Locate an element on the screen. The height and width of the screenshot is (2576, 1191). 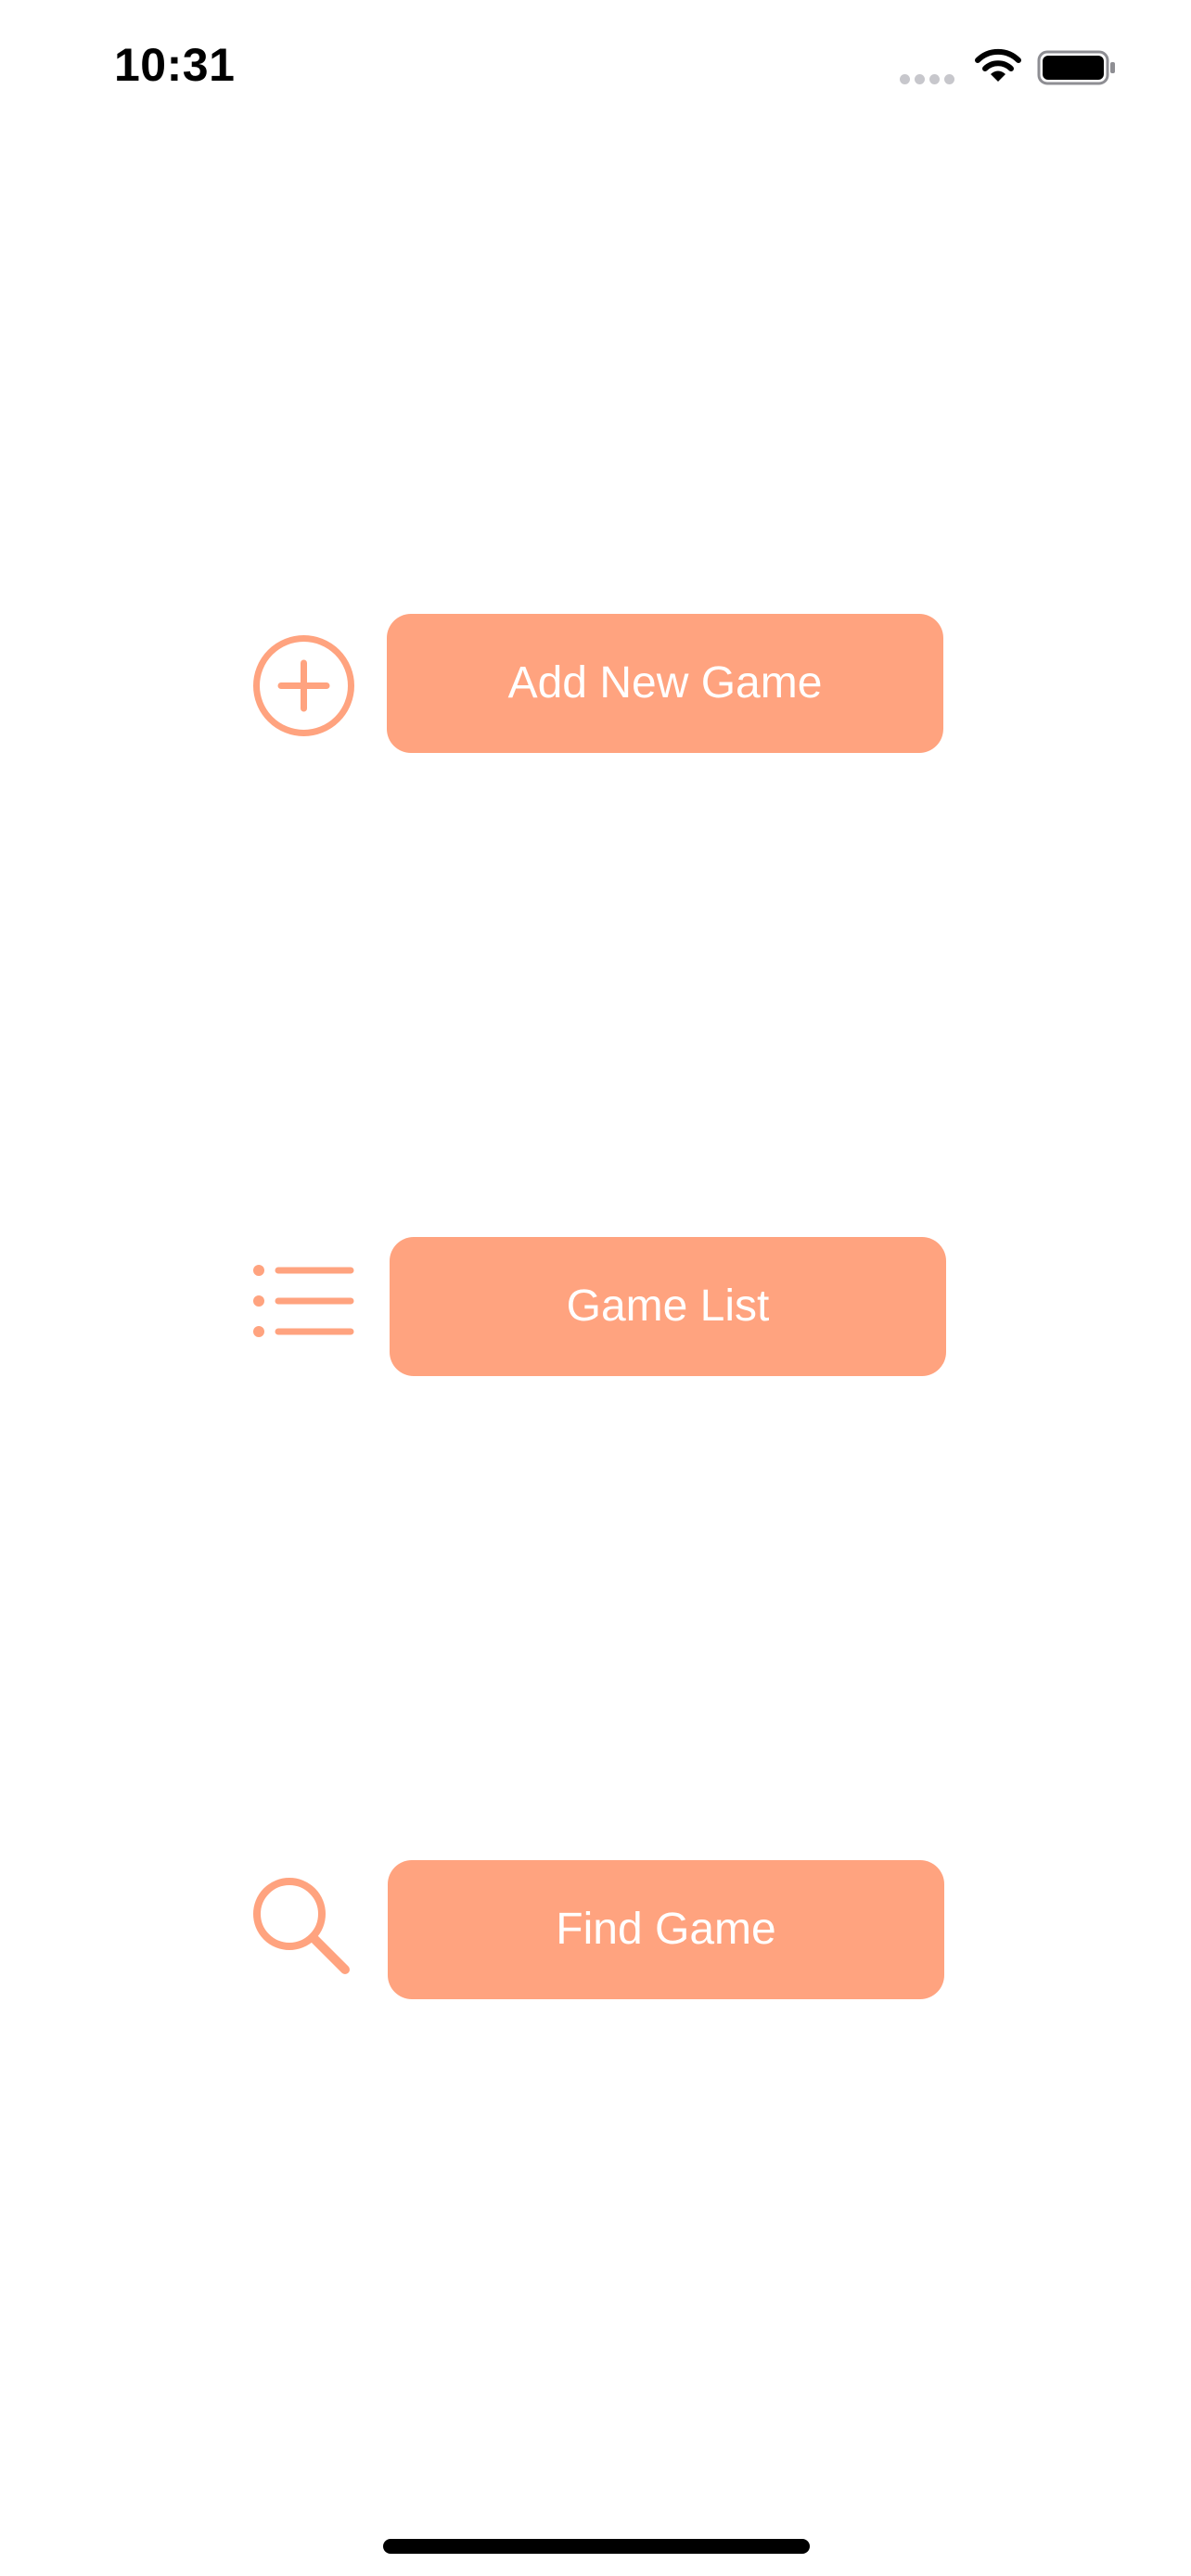
battery-icon is located at coordinates (1077, 67).